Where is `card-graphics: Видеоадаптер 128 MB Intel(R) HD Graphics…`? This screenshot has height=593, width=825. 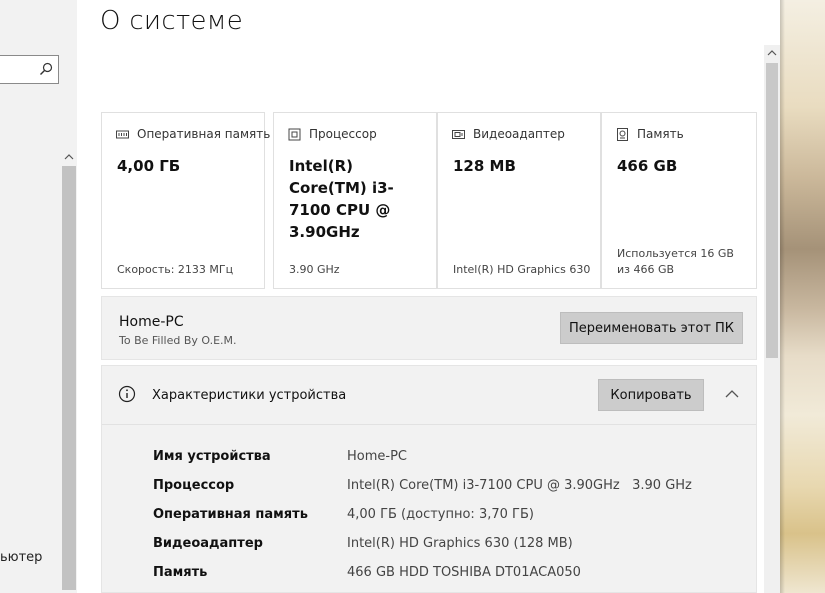
card-graphics: Видеоадаптер 128 MB Intel(R) HD Graphics… is located at coordinates (519, 200).